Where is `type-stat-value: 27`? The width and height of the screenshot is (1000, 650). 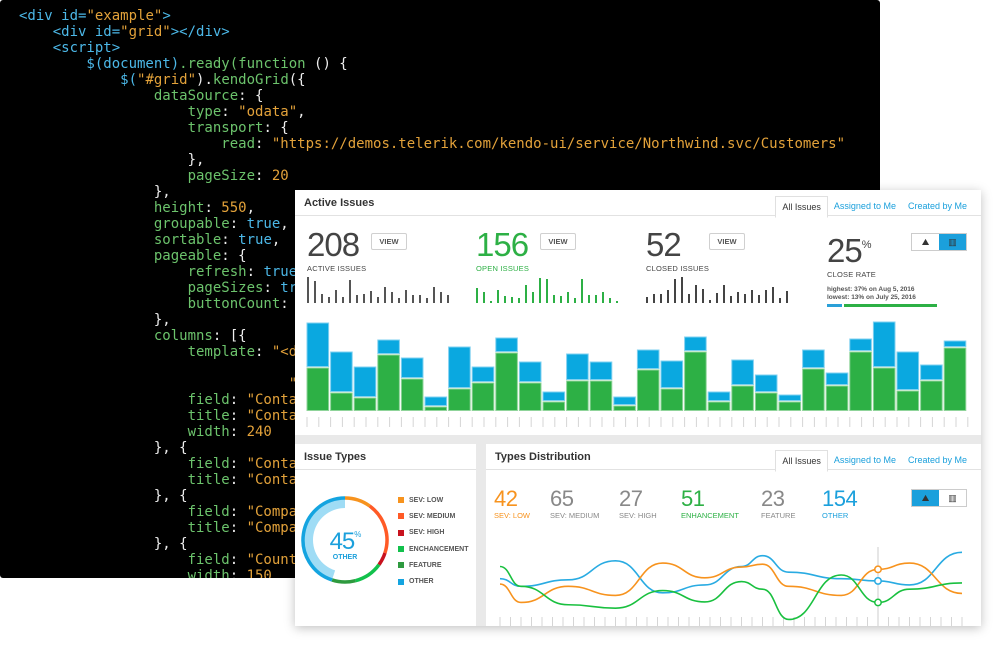 type-stat-value: 27 is located at coordinates (631, 498).